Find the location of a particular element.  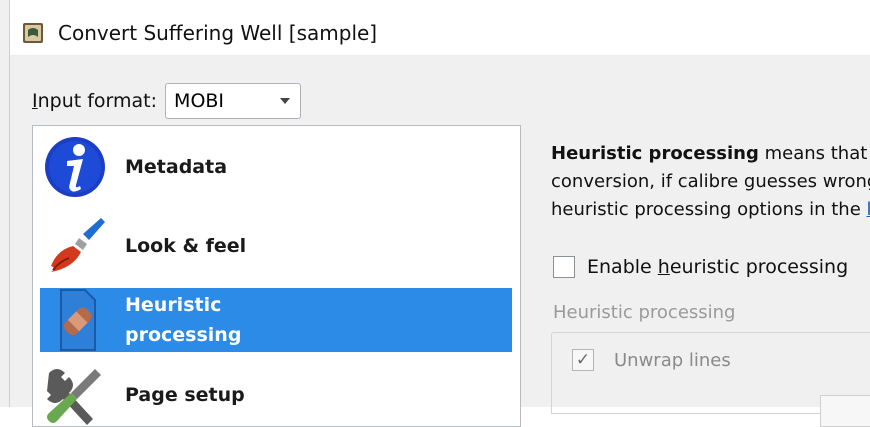

input-format-row: Input format: MOBI is located at coordinates (167, 101).